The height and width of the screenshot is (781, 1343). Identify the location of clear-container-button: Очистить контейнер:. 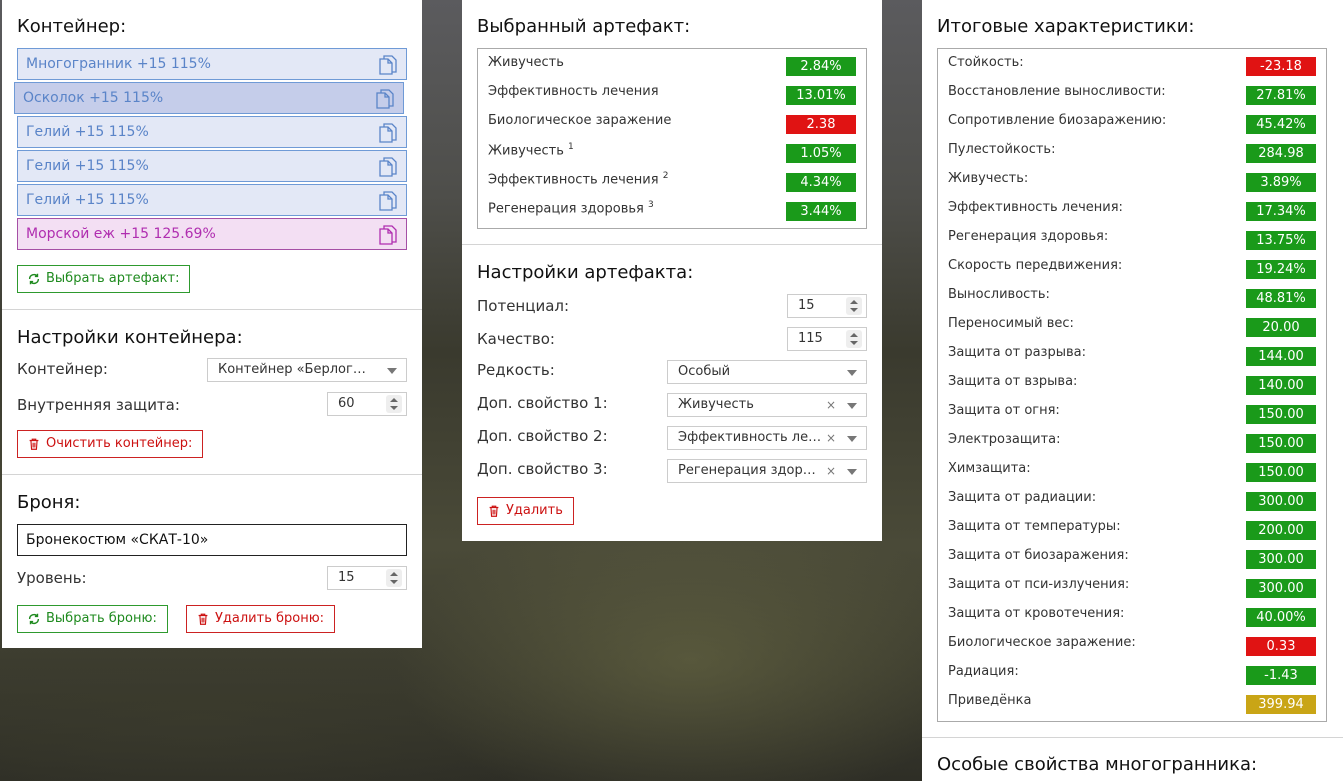
(110, 444).